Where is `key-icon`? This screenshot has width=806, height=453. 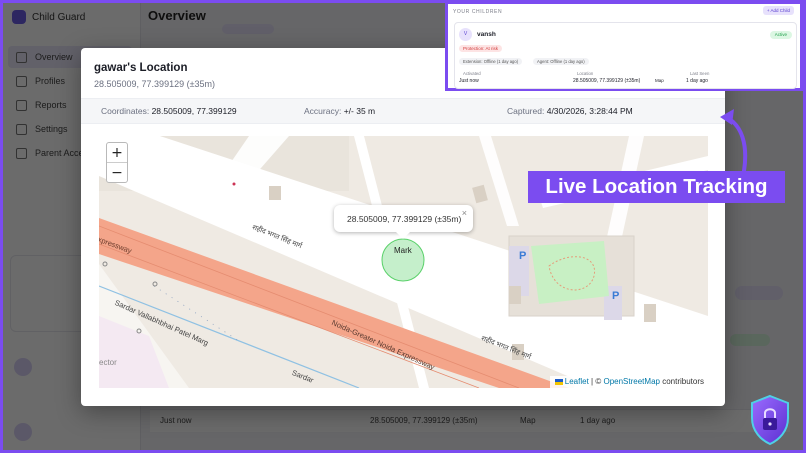 key-icon is located at coordinates (21, 153).